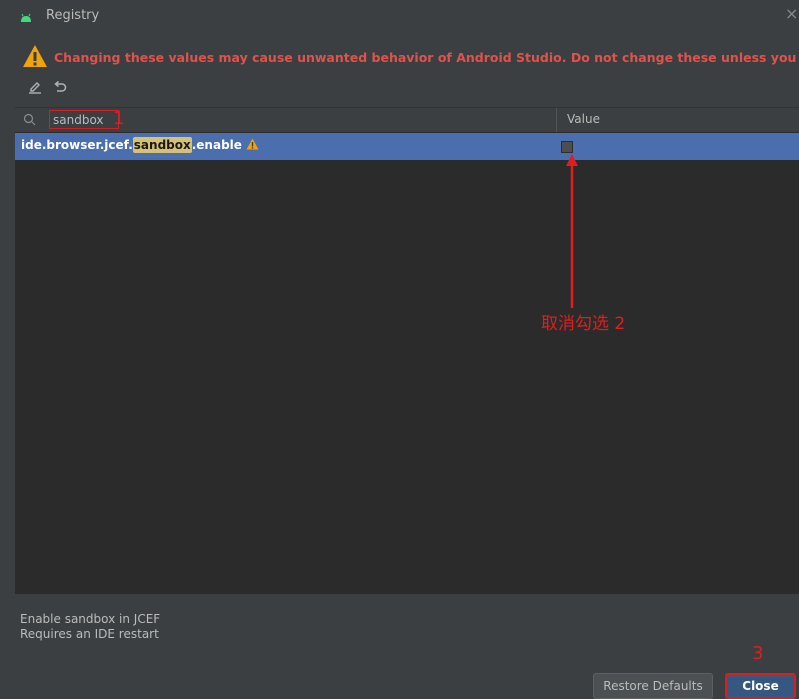  I want to click on registry-key: ide.browser.jcef.sandbox.enable, so click(140, 145).